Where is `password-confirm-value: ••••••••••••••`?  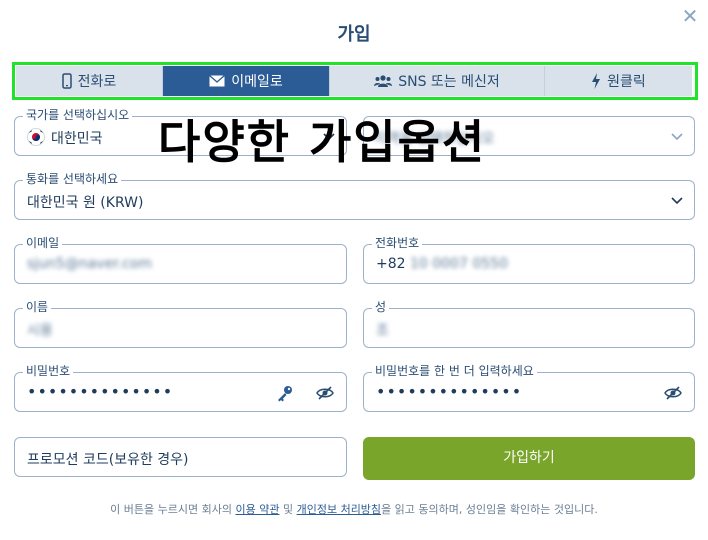 password-confirm-value: •••••••••••••• is located at coordinates (449, 391).